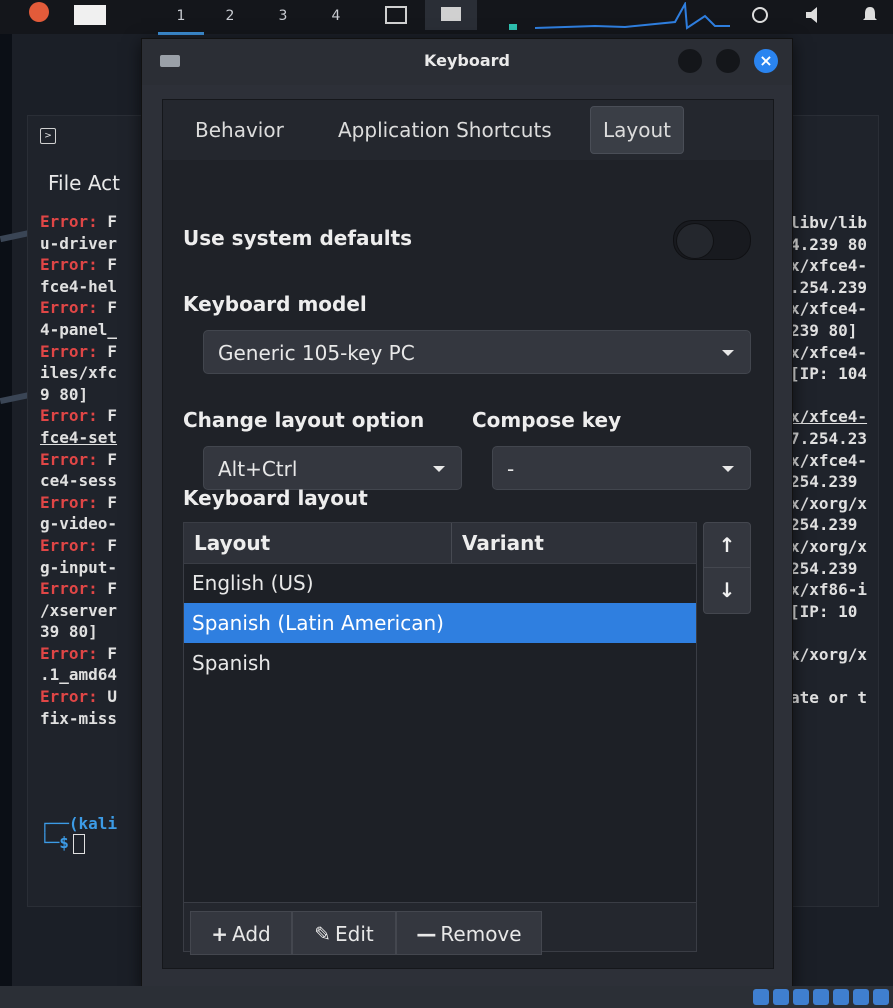 The height and width of the screenshot is (1008, 893). Describe the element at coordinates (69, 632) in the screenshot. I see `terminal-line-text: 39 80]` at that location.